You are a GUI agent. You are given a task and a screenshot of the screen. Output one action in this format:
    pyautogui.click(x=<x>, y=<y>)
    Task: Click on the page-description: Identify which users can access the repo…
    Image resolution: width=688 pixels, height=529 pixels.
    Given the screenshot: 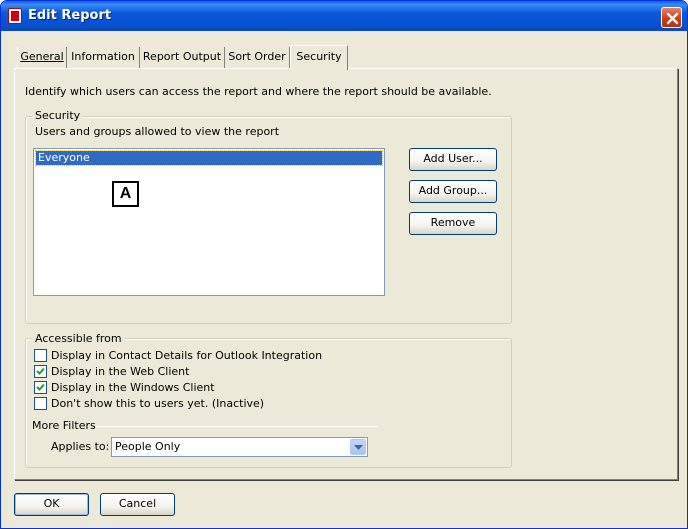 What is the action you would take?
    pyautogui.click(x=258, y=91)
    